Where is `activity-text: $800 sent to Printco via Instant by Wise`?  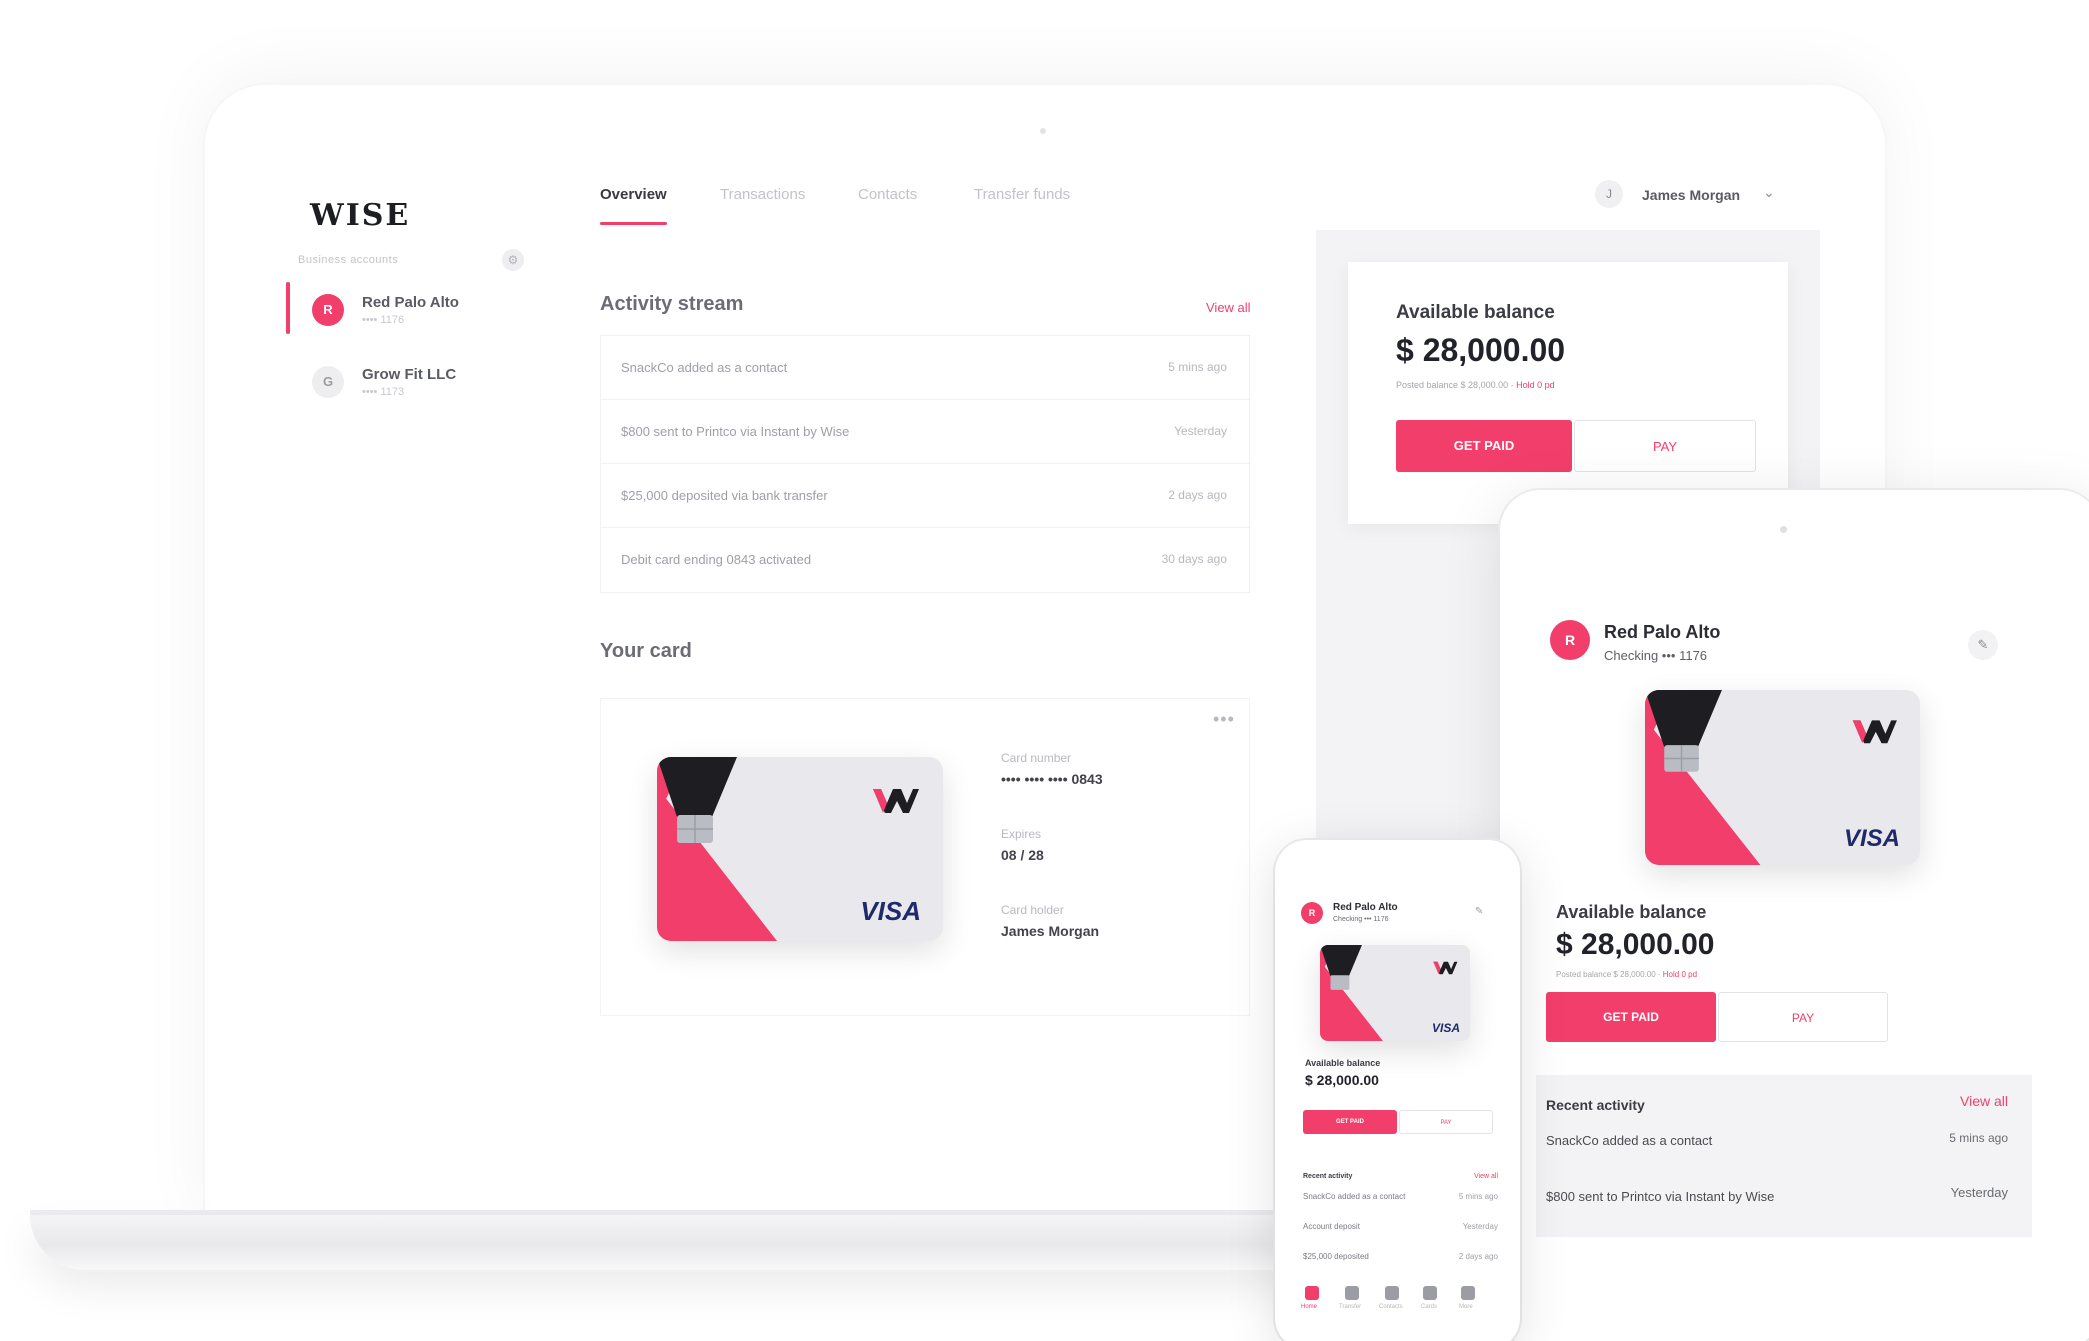 activity-text: $800 sent to Printco via Instant by Wise is located at coordinates (735, 431).